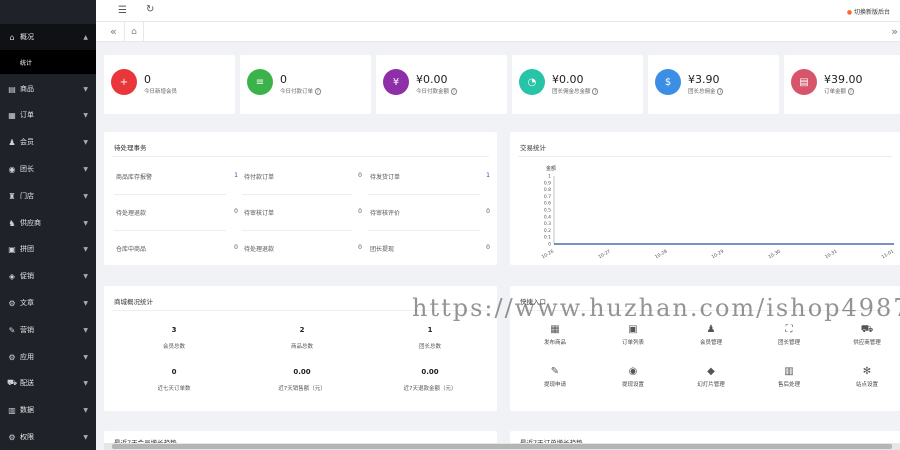 This screenshot has width=900, height=450. What do you see at coordinates (48, 37) in the screenshot?
I see `sidebar-item-0: ⌂ 概况 ▲` at bounding box center [48, 37].